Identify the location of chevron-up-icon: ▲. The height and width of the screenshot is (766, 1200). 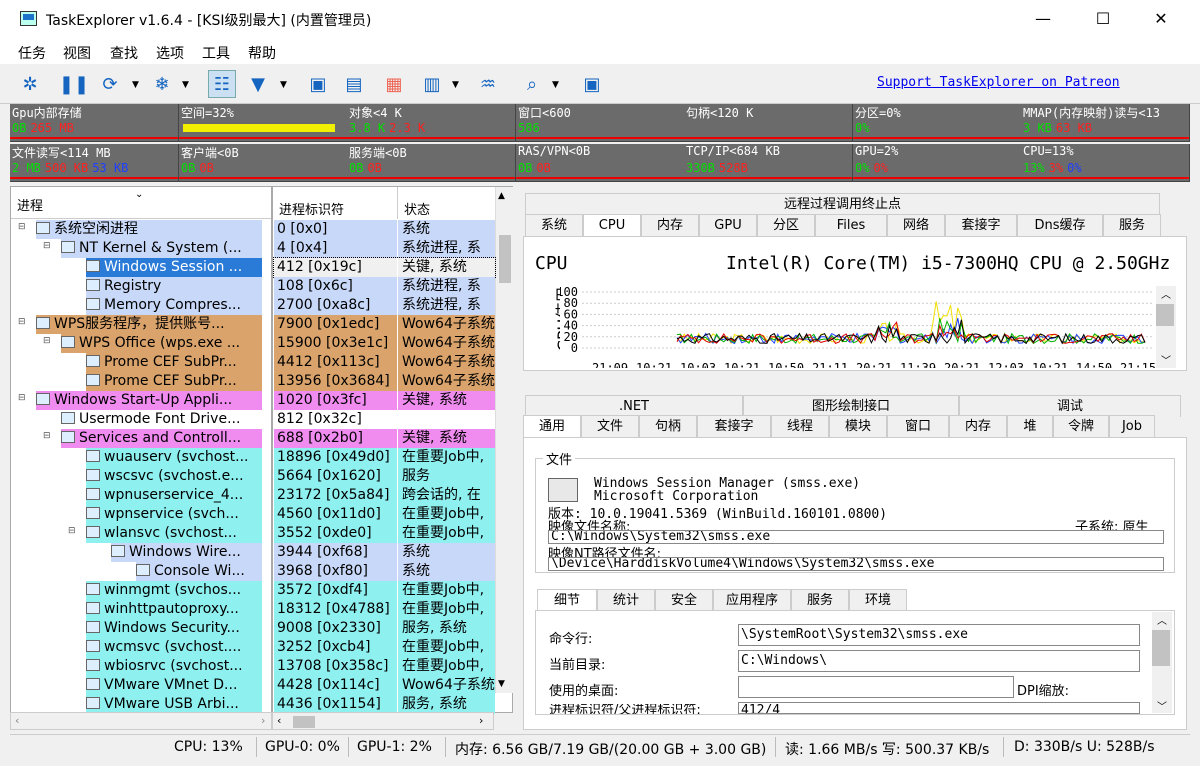
(501, 196).